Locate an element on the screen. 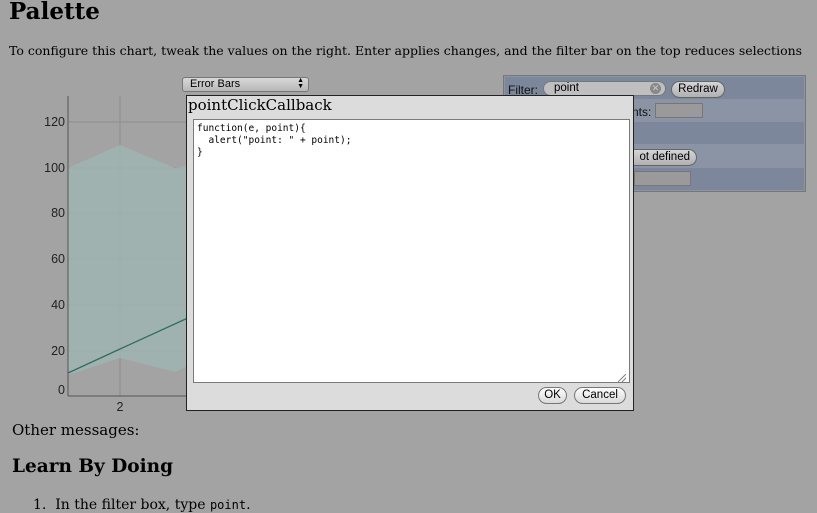 This screenshot has height=513, width=817. y-tick: 120 is located at coordinates (54, 122).